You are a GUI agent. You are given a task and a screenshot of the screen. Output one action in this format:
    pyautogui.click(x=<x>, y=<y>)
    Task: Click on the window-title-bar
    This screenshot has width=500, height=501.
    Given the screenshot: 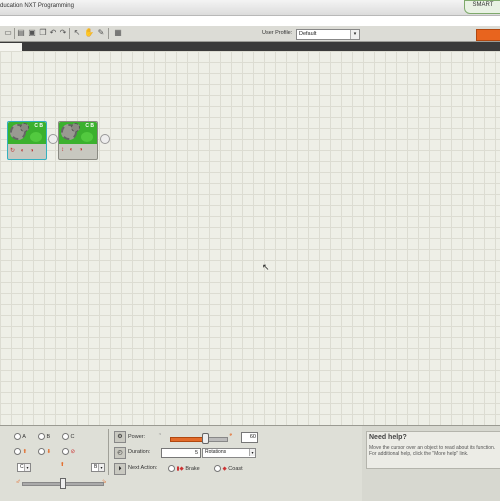 What is the action you would take?
    pyautogui.click(x=250, y=8)
    